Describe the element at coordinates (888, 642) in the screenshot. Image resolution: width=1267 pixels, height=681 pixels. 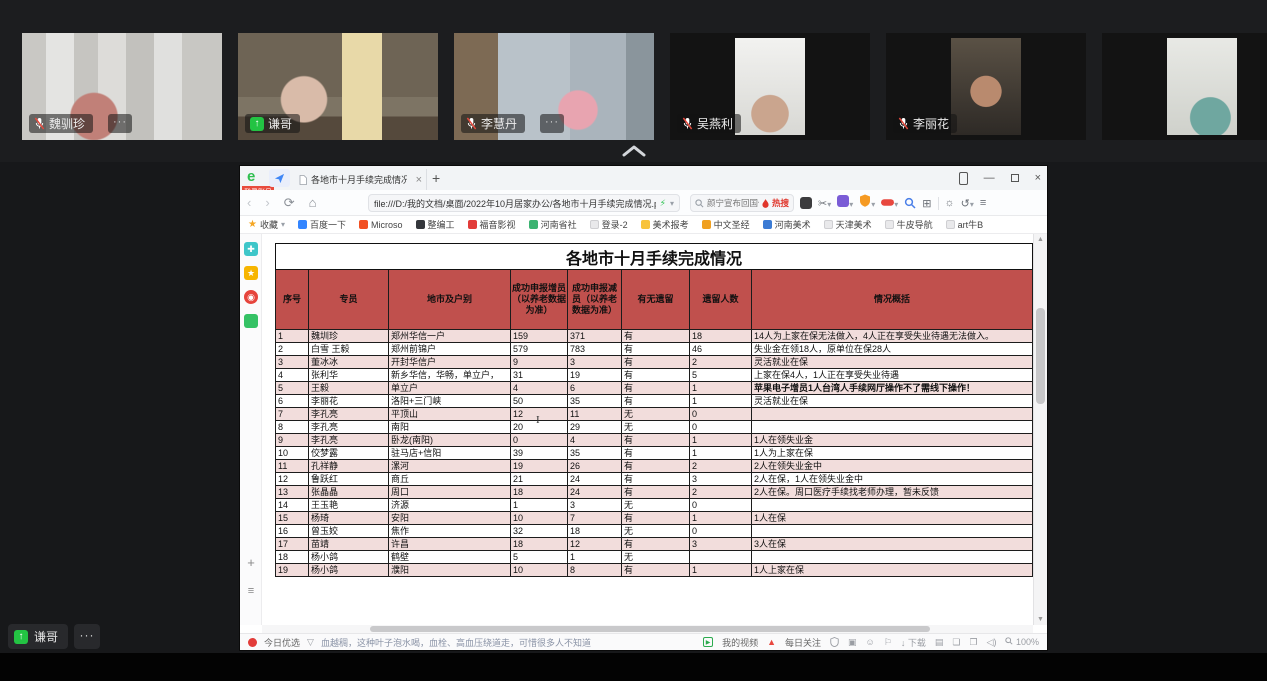
I see `flag-icon: ⚐` at that location.